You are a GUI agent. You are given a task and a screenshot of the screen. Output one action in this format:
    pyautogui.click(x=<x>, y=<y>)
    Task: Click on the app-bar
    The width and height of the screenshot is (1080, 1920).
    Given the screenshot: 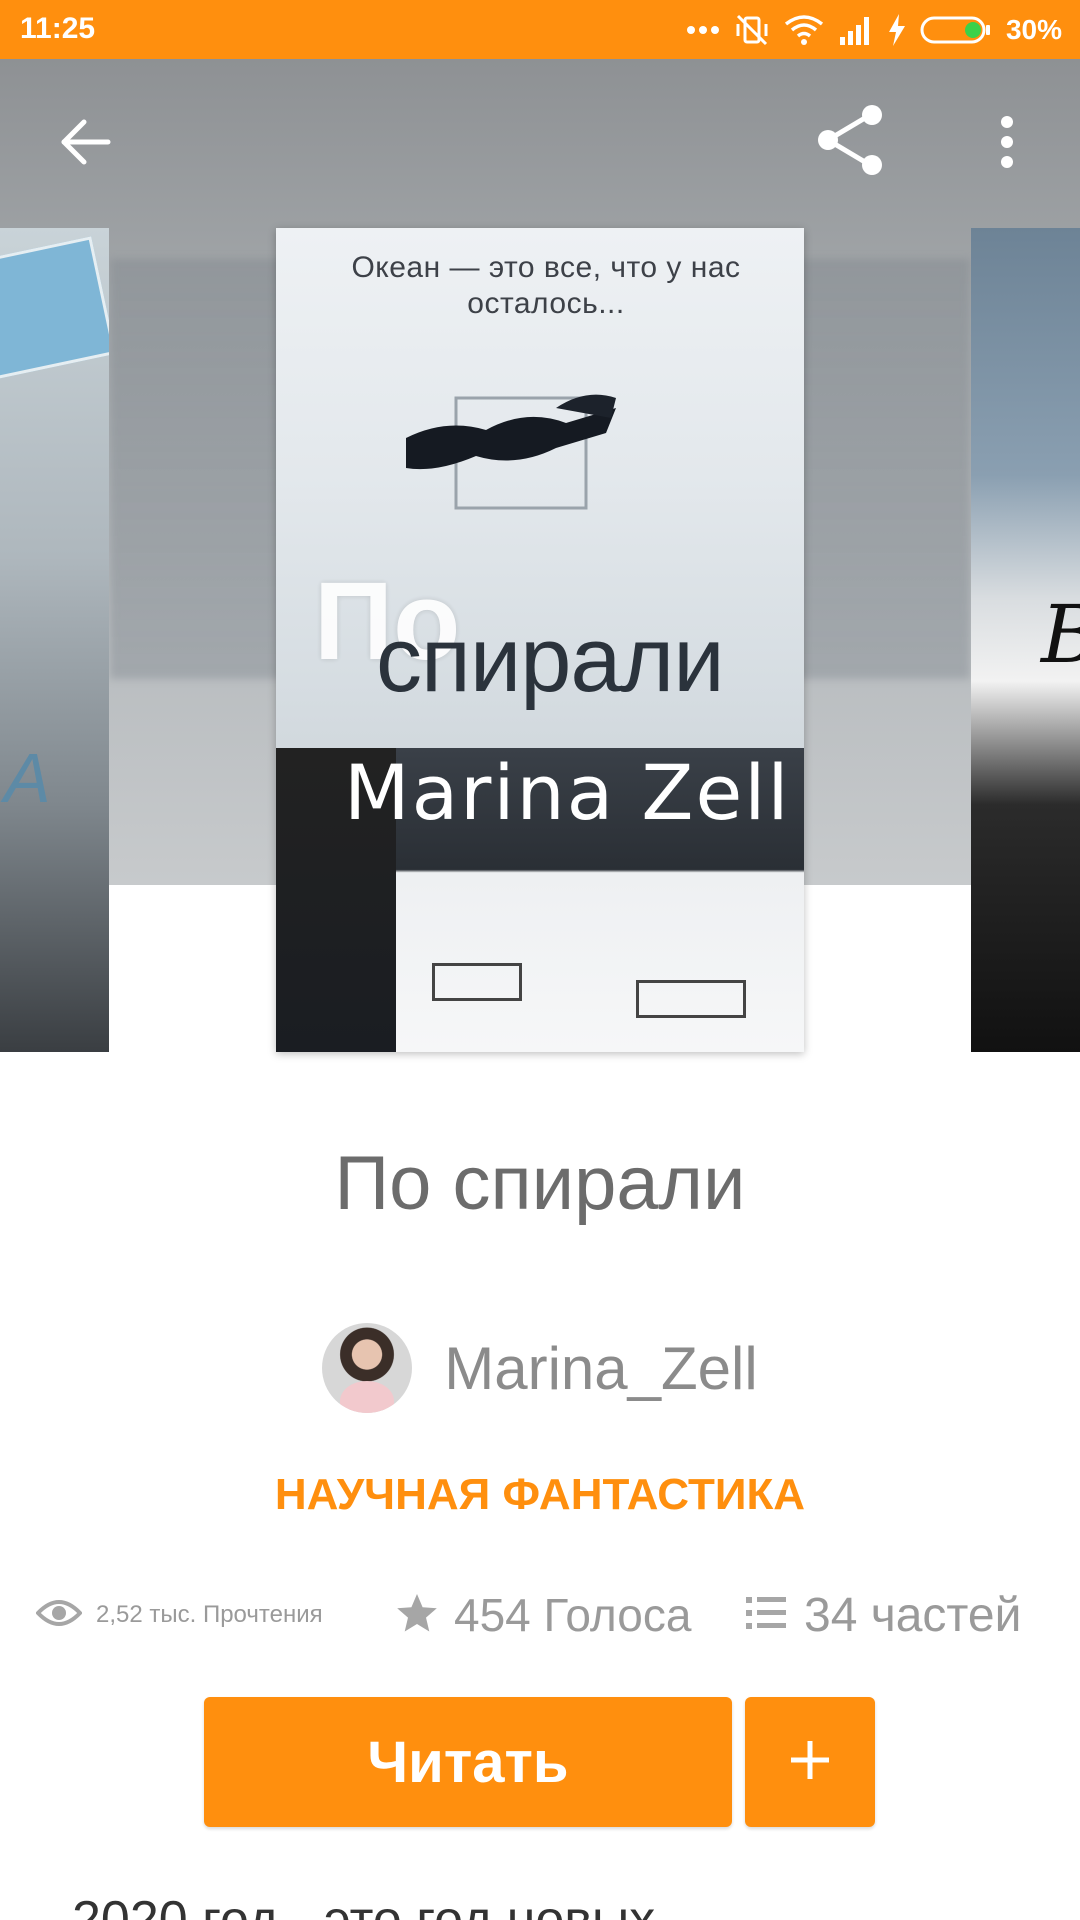 What is the action you would take?
    pyautogui.click(x=540, y=144)
    